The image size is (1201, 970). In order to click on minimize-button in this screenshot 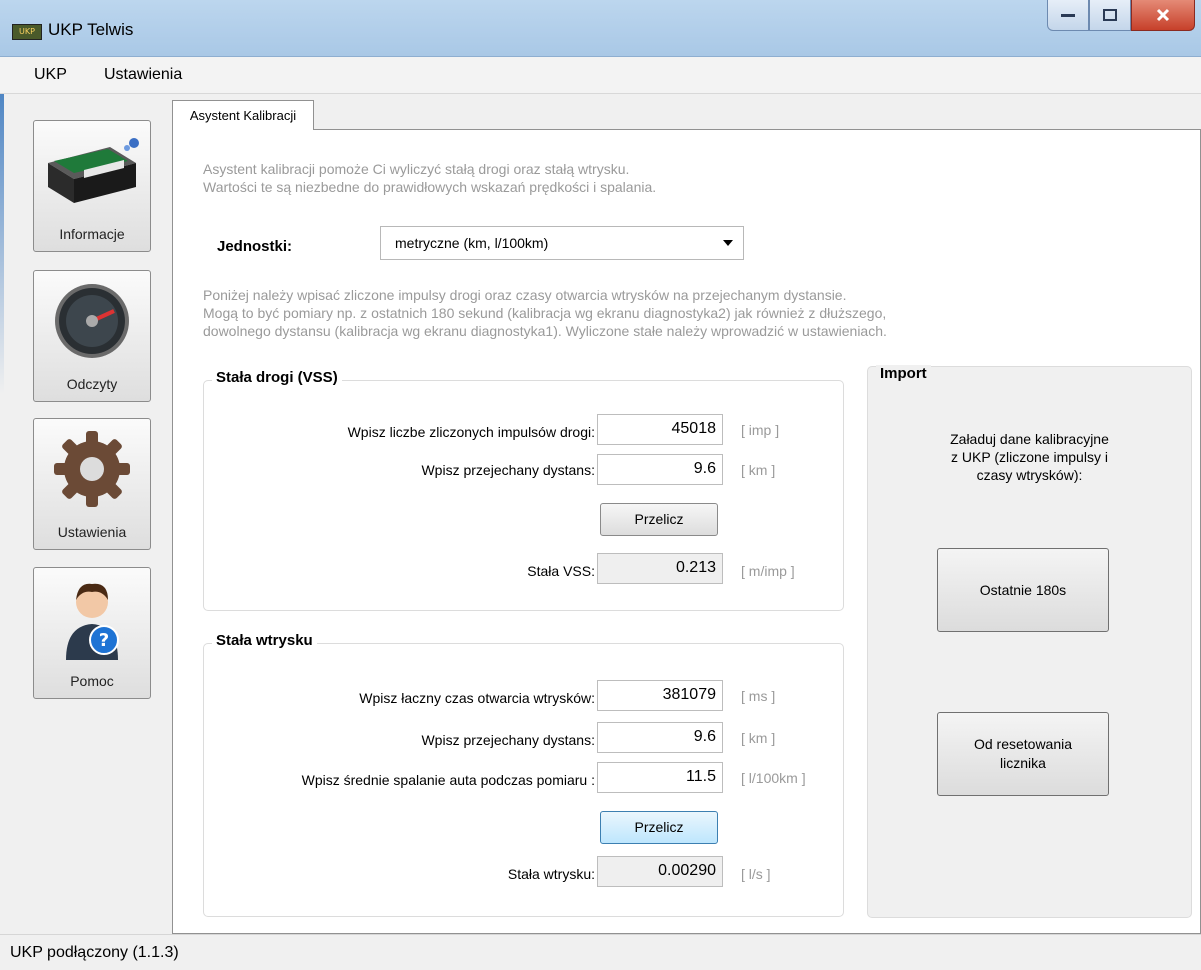, I will do `click(1068, 15)`.